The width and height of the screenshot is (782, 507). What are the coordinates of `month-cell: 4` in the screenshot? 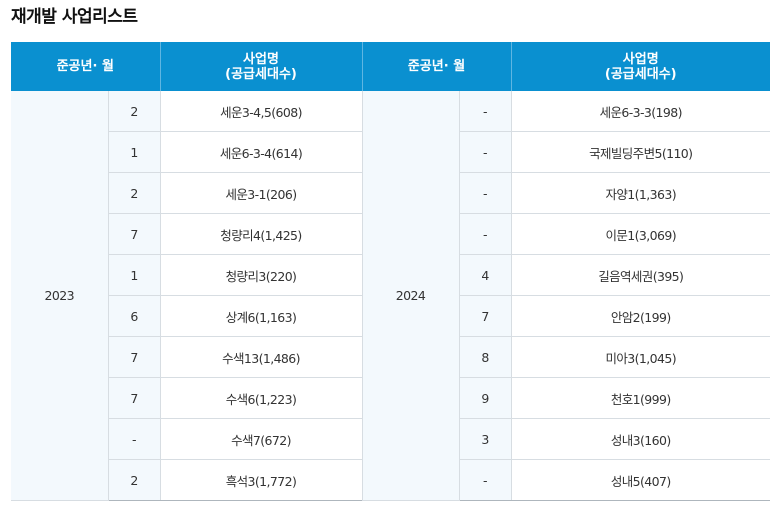 It's located at (485, 275).